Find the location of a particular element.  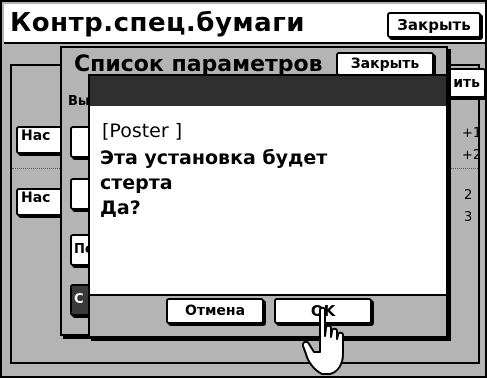

dialog-header is located at coordinates (268, 91).